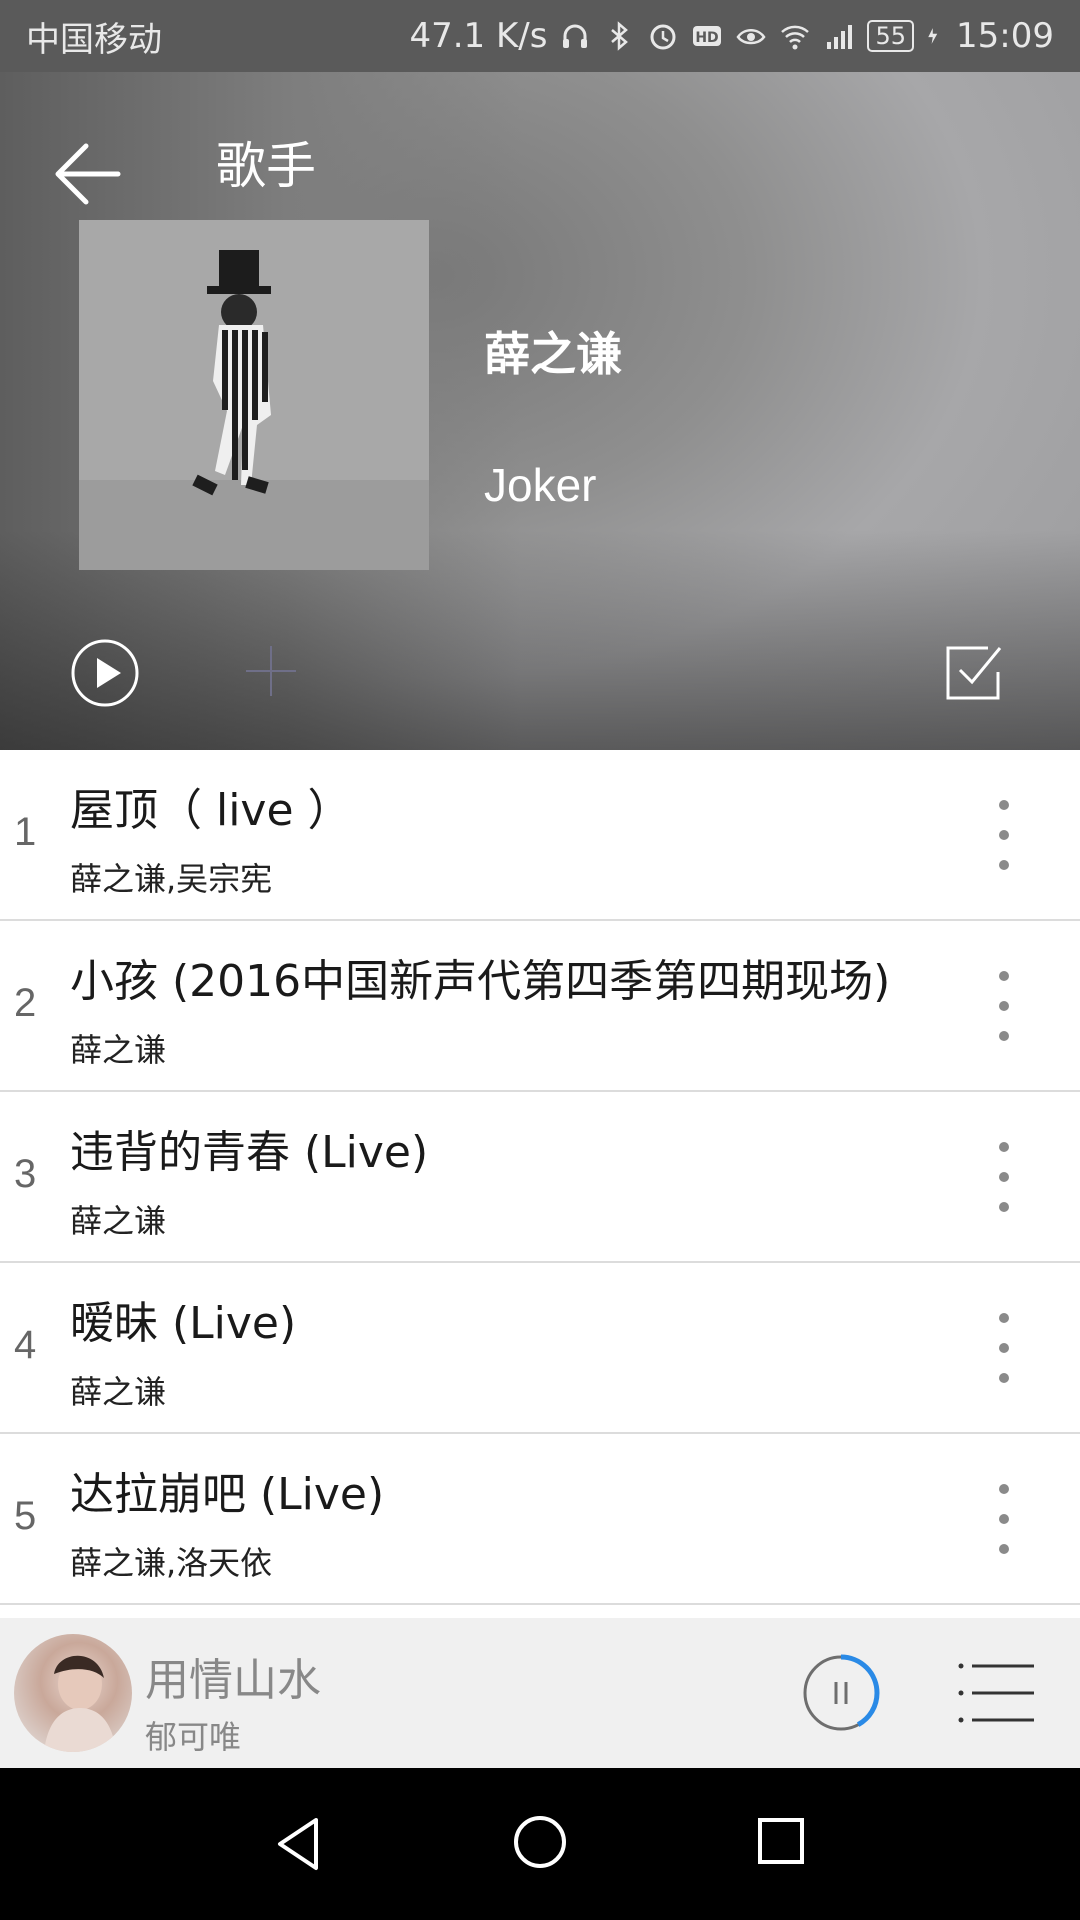  I want to click on status-bar: 中国移动 47.1 K/s HD 55 15:09, so click(540, 36).